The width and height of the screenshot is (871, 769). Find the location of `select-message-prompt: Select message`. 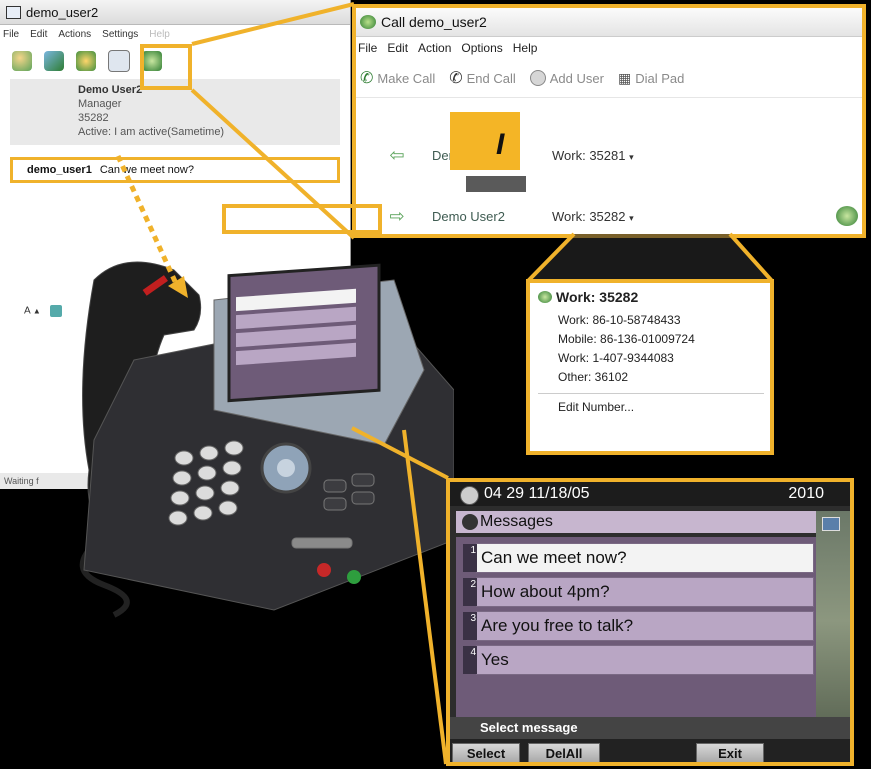

select-message-prompt: Select message is located at coordinates (650, 728).